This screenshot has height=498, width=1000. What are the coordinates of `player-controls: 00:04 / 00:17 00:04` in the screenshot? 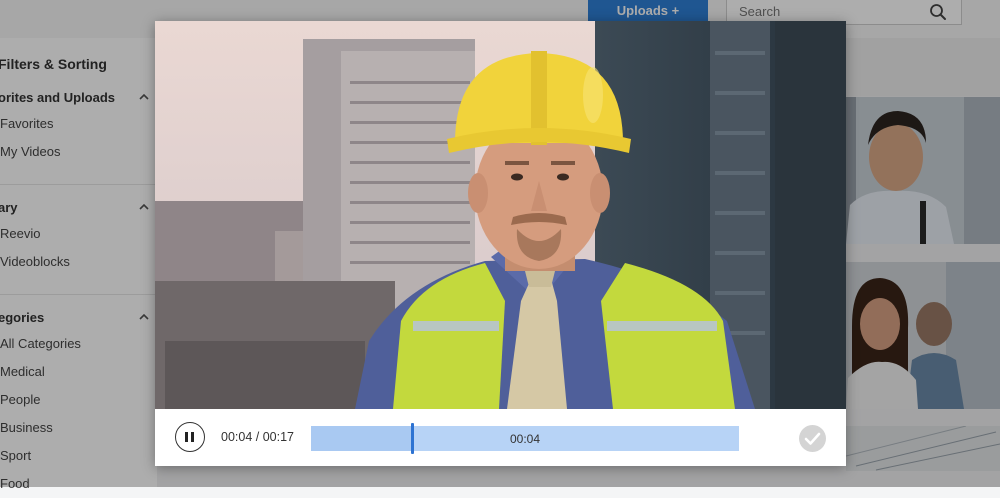 It's located at (500, 437).